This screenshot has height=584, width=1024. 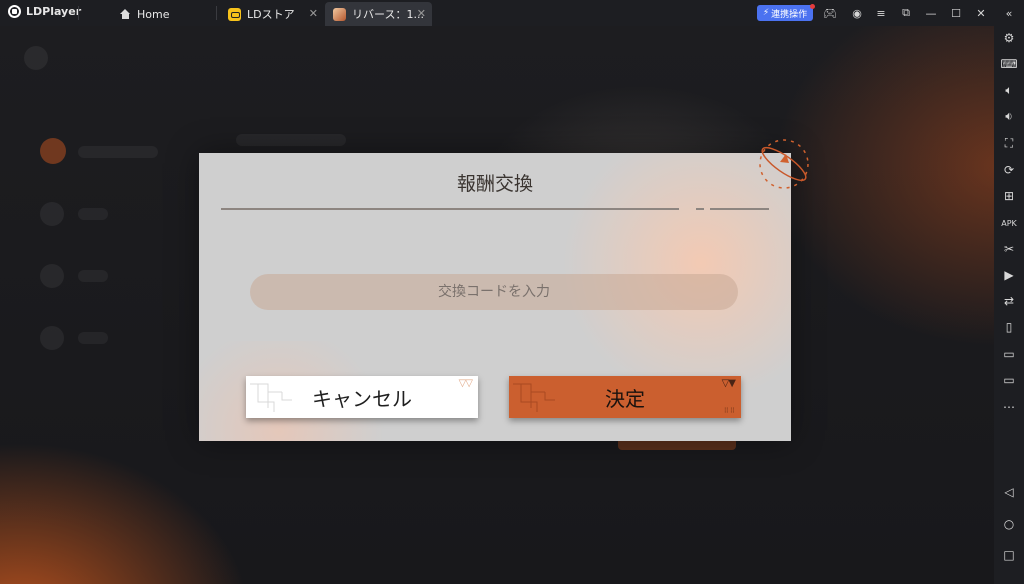 I want to click on keyboard-icon: ⌨, so click(x=1009, y=64).